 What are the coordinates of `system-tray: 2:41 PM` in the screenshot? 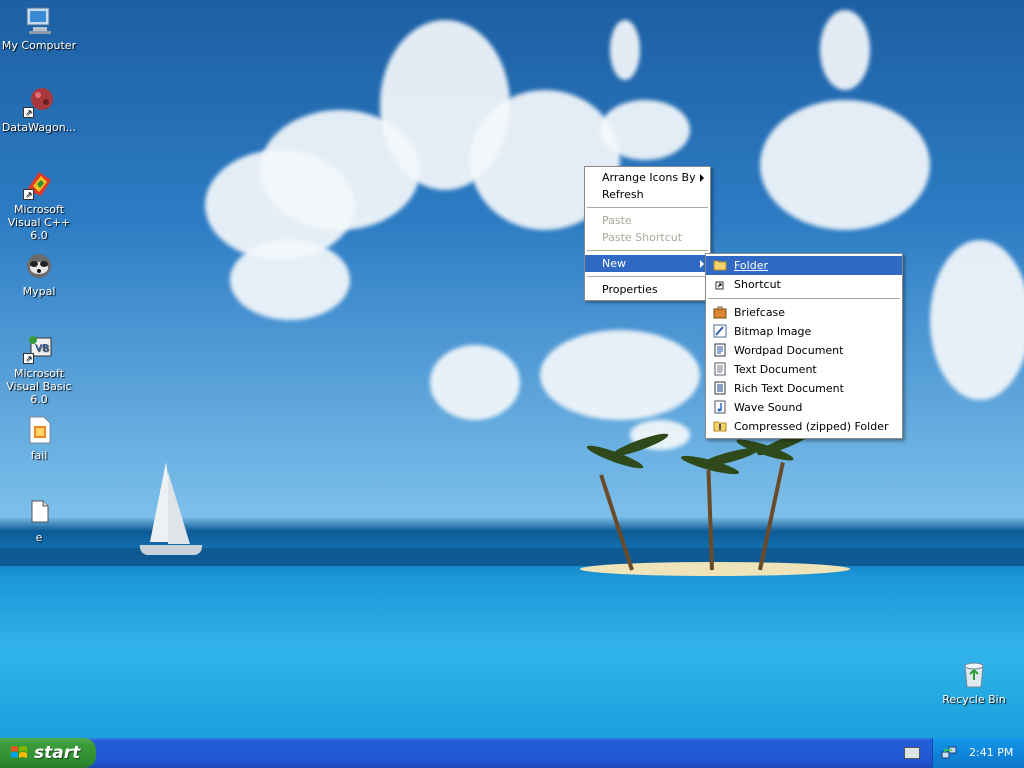 It's located at (978, 753).